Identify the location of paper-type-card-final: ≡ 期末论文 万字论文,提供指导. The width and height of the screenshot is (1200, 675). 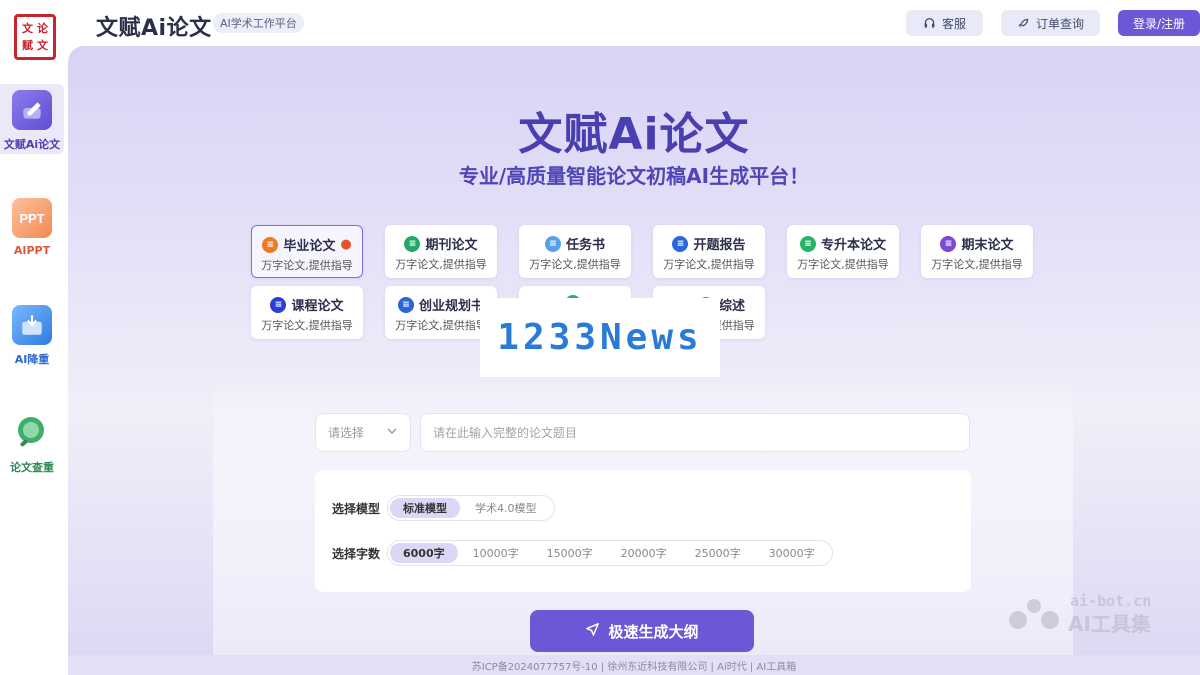
(977, 251).